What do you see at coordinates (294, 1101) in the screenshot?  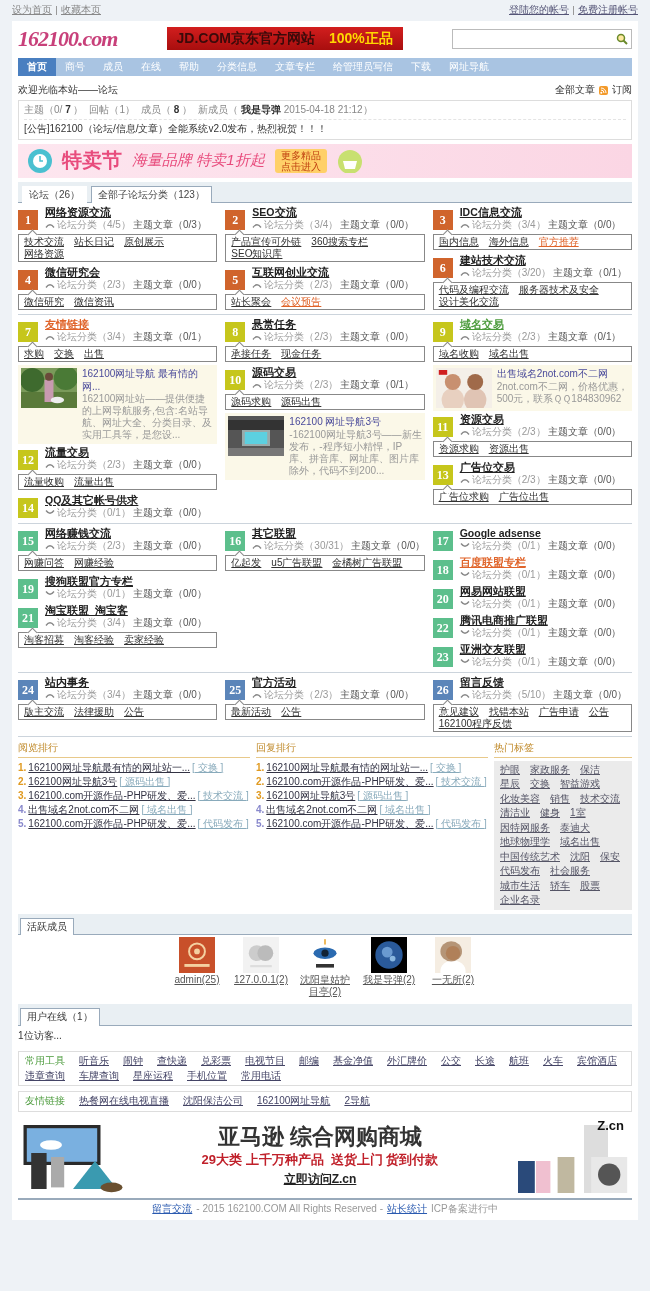 I see `friend-link: 162100网址导航` at bounding box center [294, 1101].